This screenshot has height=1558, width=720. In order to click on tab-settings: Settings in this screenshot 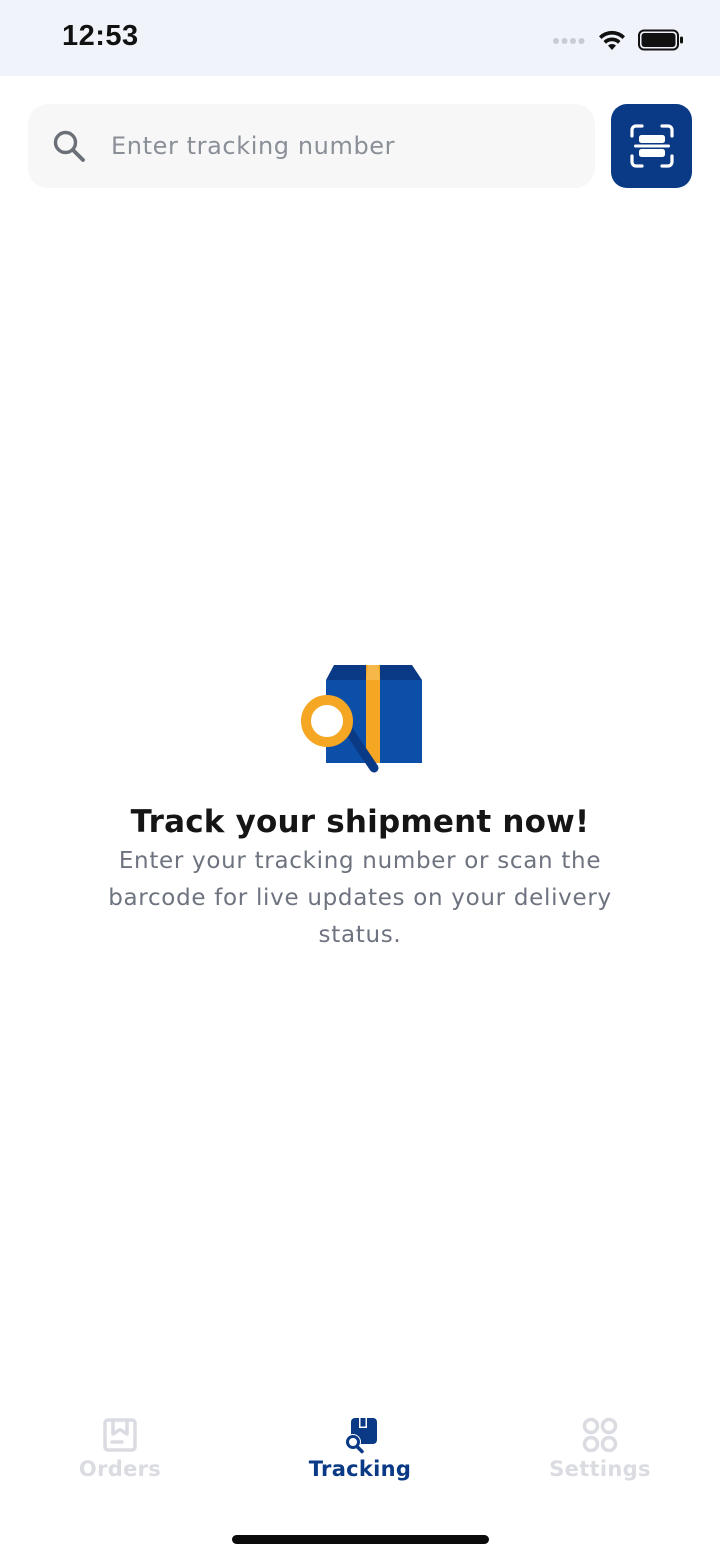, I will do `click(600, 1445)`.